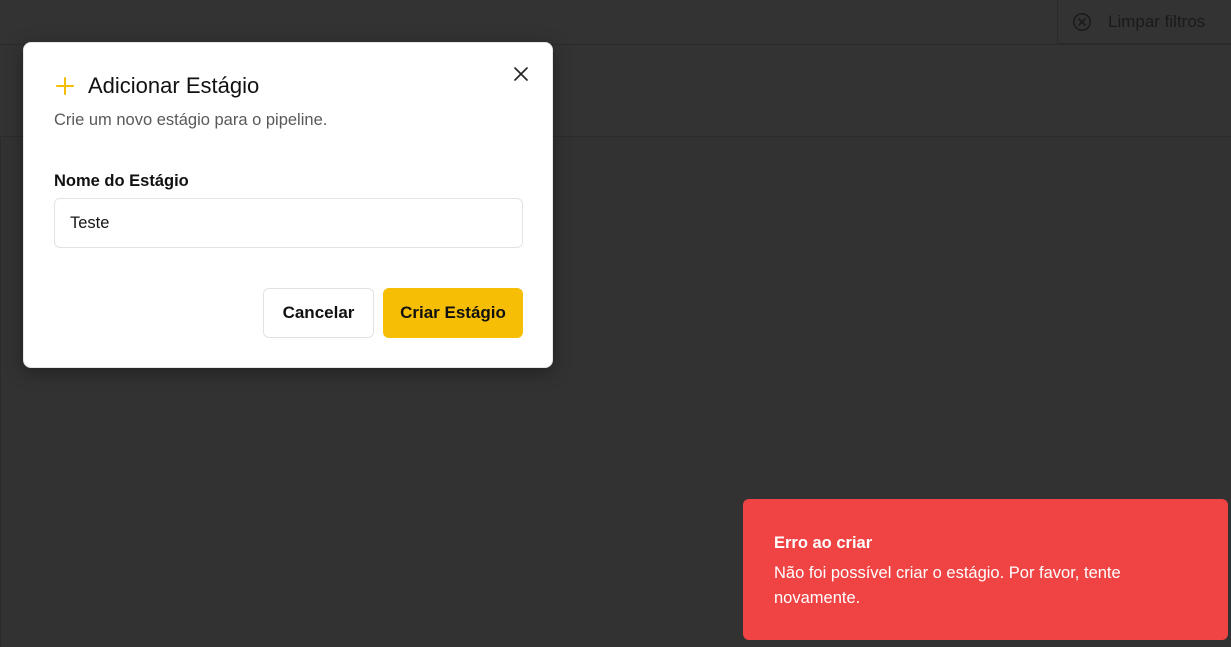 The width and height of the screenshot is (1231, 647). Describe the element at coordinates (191, 120) in the screenshot. I see `dialog-subtitle: Crie um novo estágio para o pipeline.` at that location.